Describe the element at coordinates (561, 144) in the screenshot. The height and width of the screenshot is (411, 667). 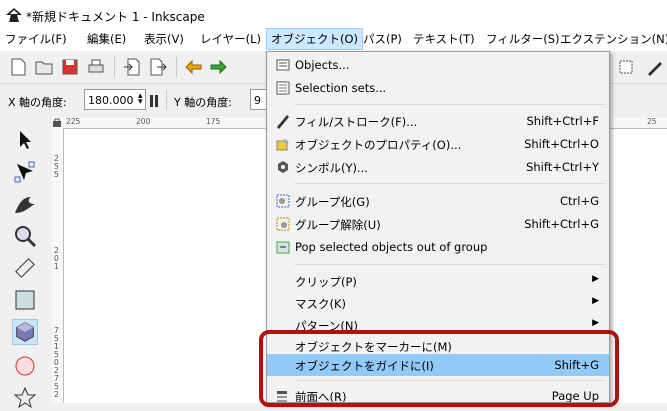
I see `menu-item-shortcut: Shift+Ctrl+O` at that location.